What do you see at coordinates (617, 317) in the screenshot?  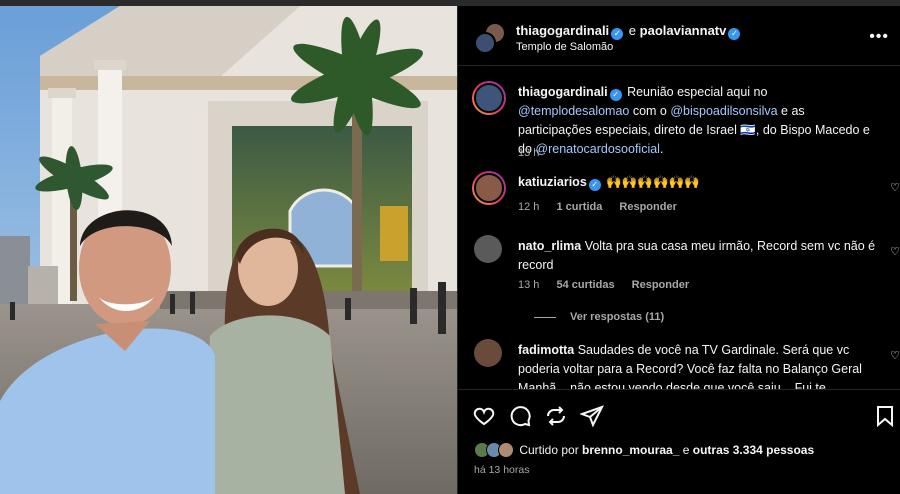 I see `view-replies-label: Ver respostas (11)` at bounding box center [617, 317].